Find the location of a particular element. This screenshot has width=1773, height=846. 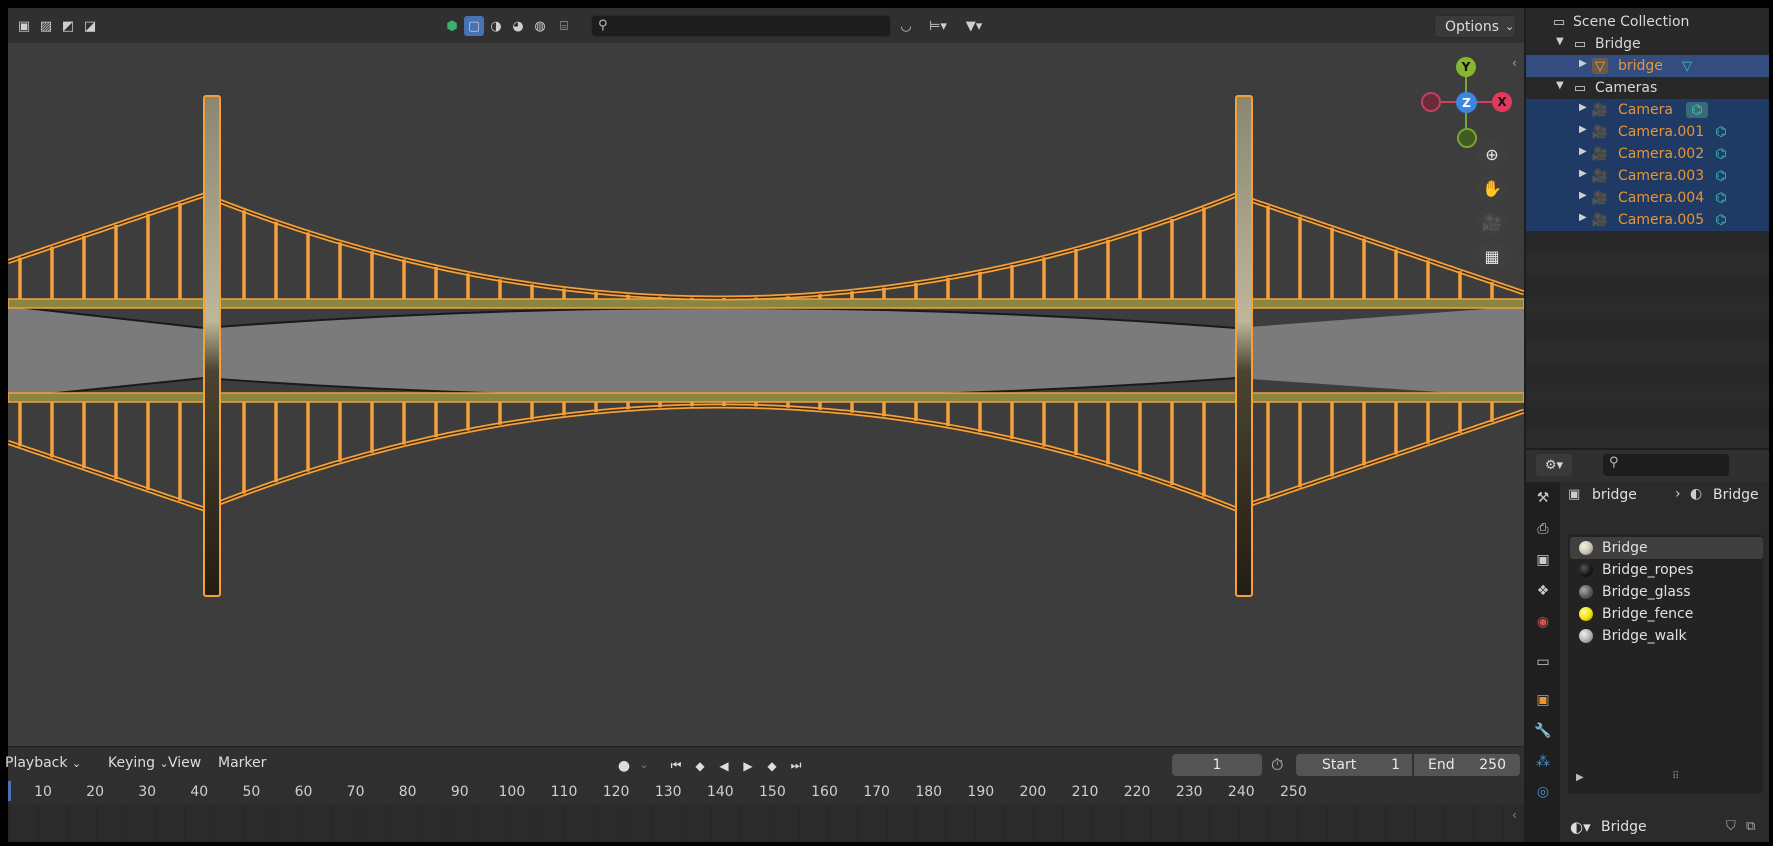

playhead is located at coordinates (9, 791).